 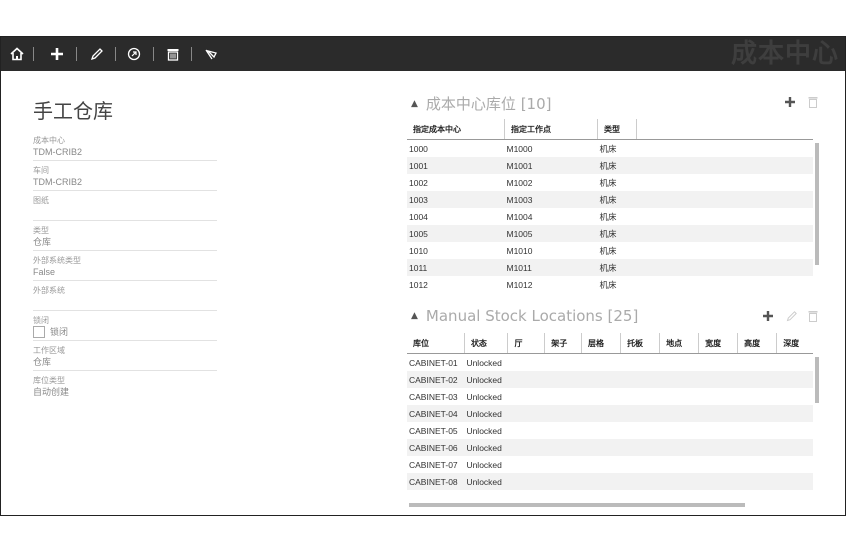 What do you see at coordinates (601, 343) in the screenshot?
I see `column-header: 层格` at bounding box center [601, 343].